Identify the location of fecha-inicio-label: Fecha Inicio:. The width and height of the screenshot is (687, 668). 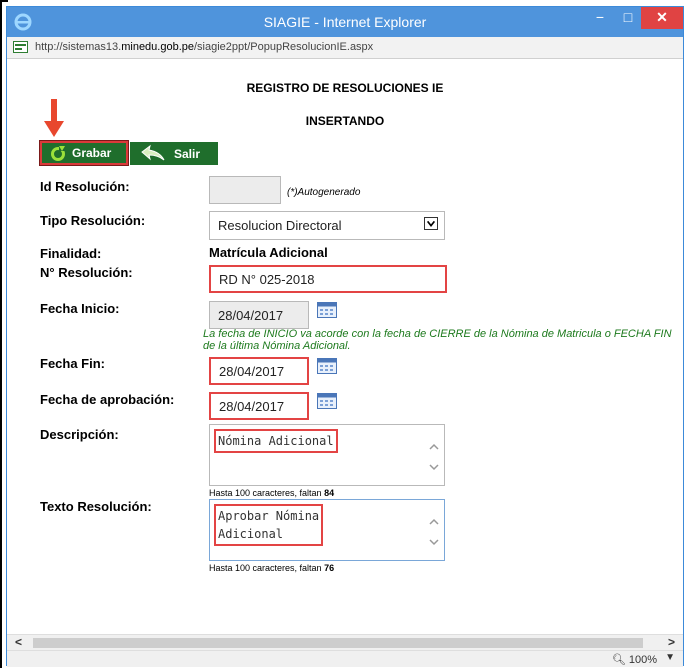
(80, 308).